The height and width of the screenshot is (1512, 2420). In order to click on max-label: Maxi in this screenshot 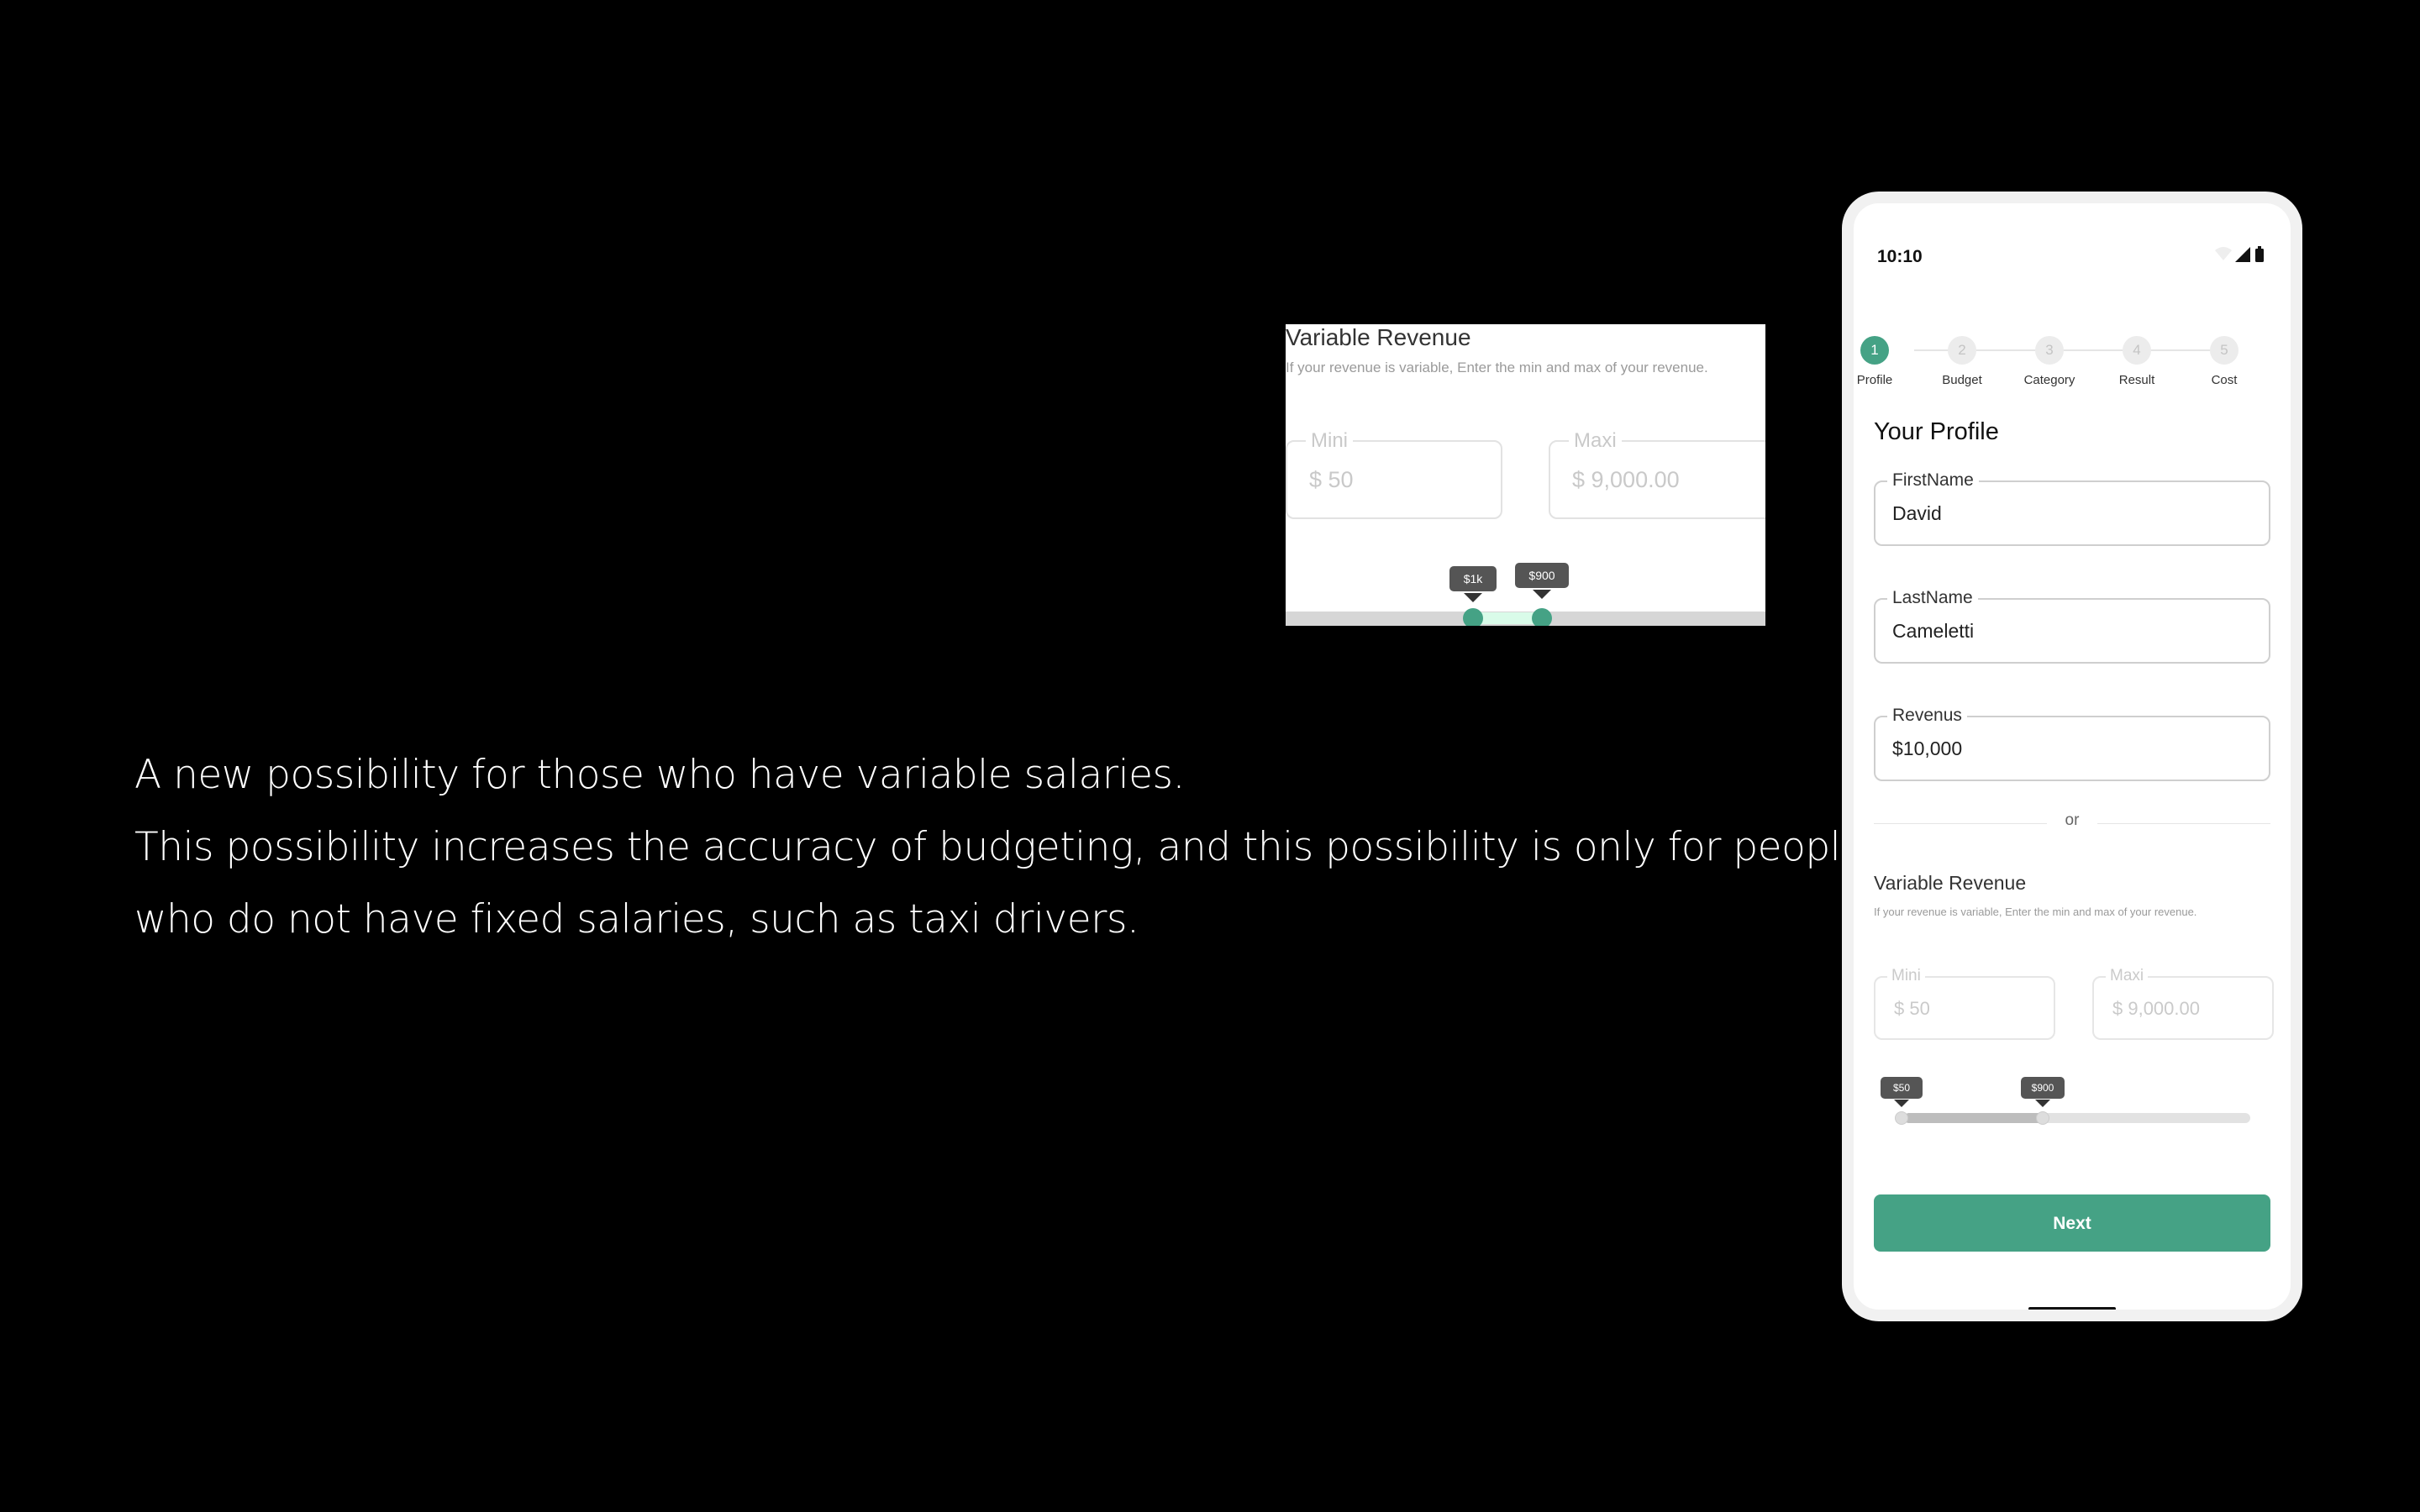, I will do `click(2127, 976)`.